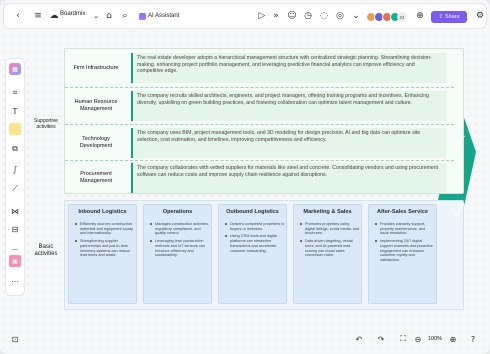  I want to click on comment-icon: ◌, so click(324, 16).